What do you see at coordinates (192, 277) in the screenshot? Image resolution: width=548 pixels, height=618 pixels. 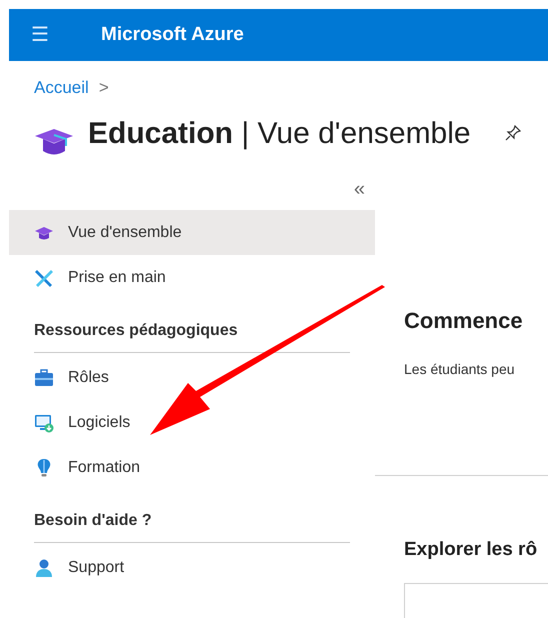 I see `nav-item: Prise en main` at bounding box center [192, 277].